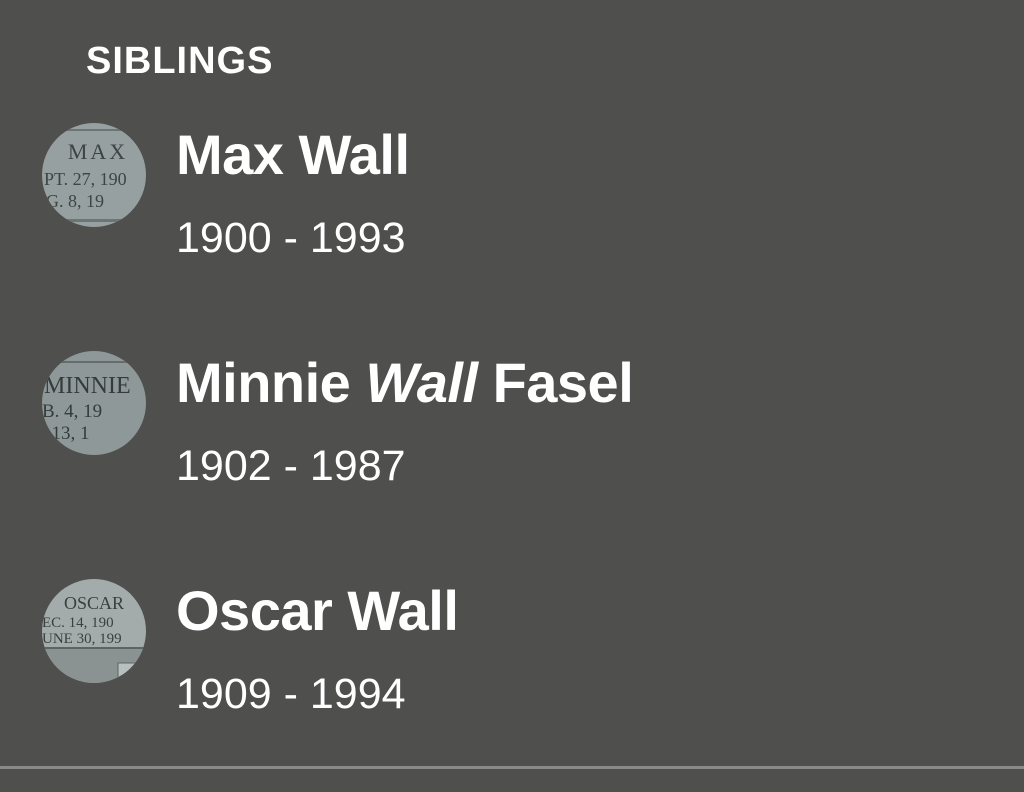 The image size is (1024, 792). What do you see at coordinates (291, 238) in the screenshot?
I see `life-dates: 1900 - 1993` at bounding box center [291, 238].